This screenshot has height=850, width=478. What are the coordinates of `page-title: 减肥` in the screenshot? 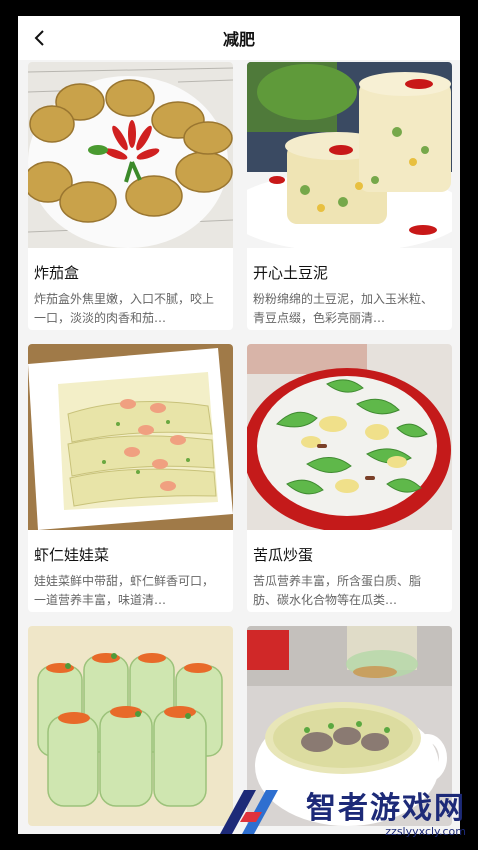 It's located at (238, 39).